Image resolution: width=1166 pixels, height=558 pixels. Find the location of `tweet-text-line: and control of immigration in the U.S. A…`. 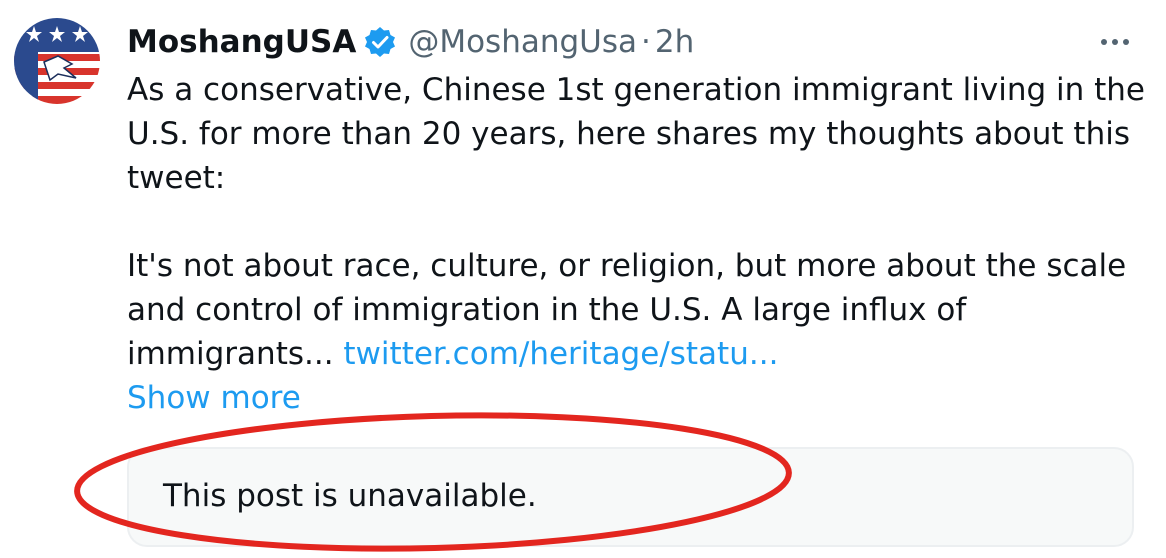

tweet-text-line: and control of immigration in the U.S. A… is located at coordinates (547, 310).